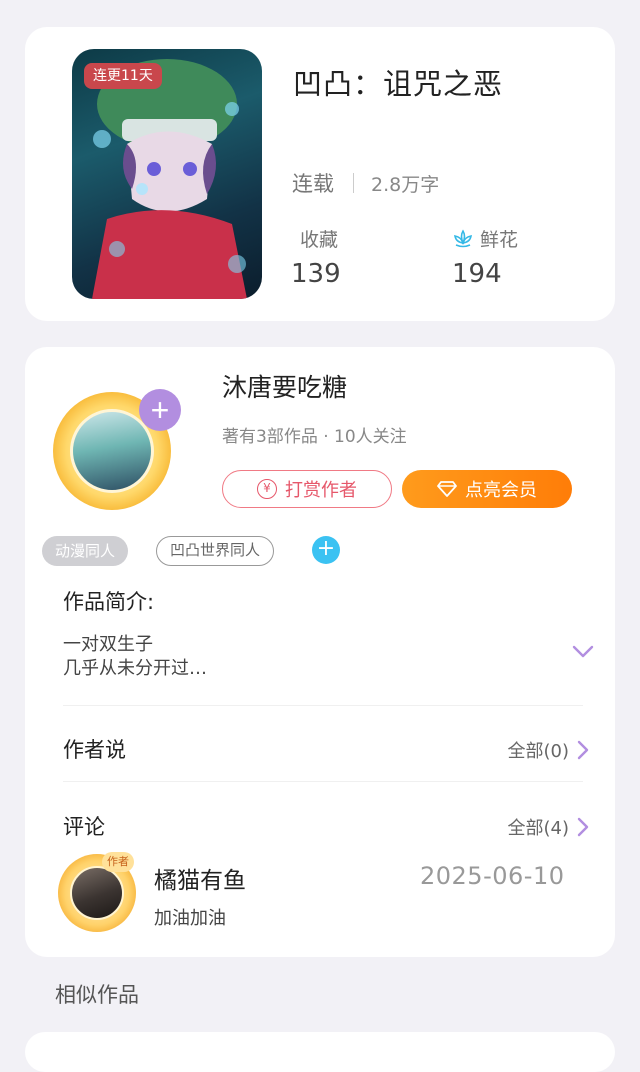 The width and height of the screenshot is (640, 1072). I want to click on favorites-label: 收藏, so click(319, 240).